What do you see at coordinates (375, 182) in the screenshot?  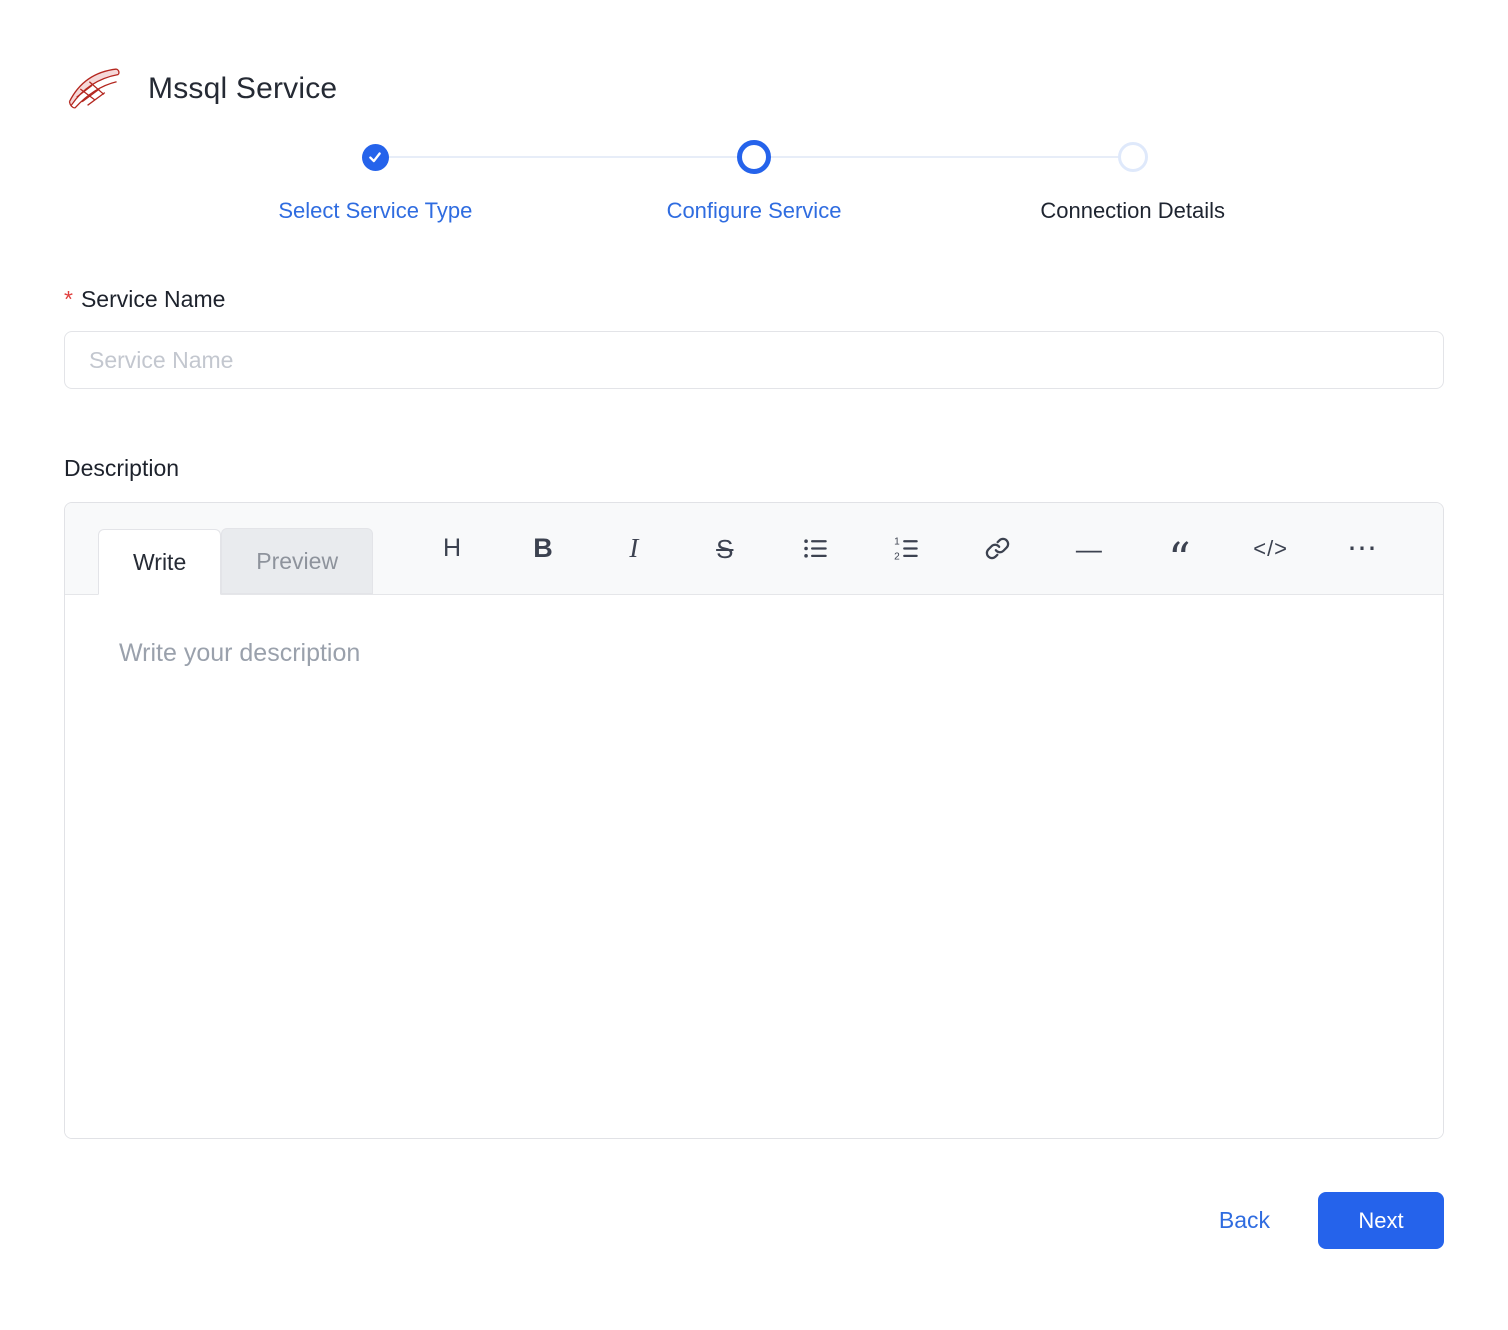 I see `step-select-service-type: Select Service Type` at bounding box center [375, 182].